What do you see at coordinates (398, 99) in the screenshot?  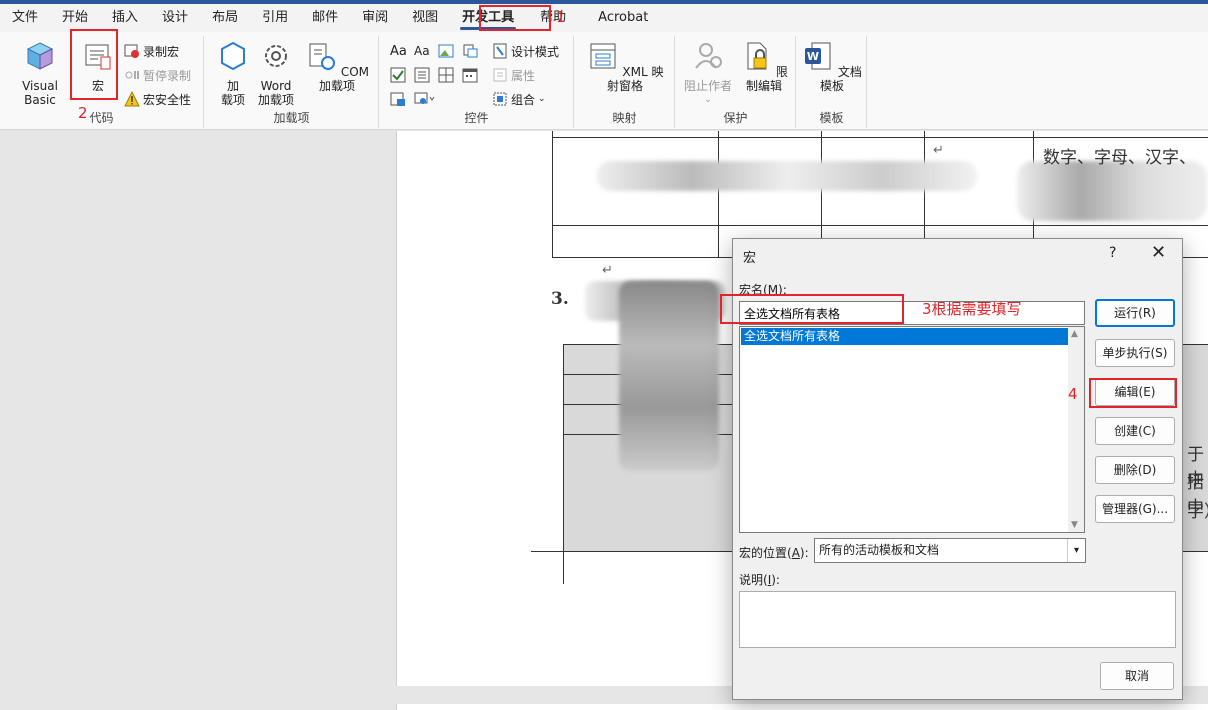 I see `repeating-section-icon` at bounding box center [398, 99].